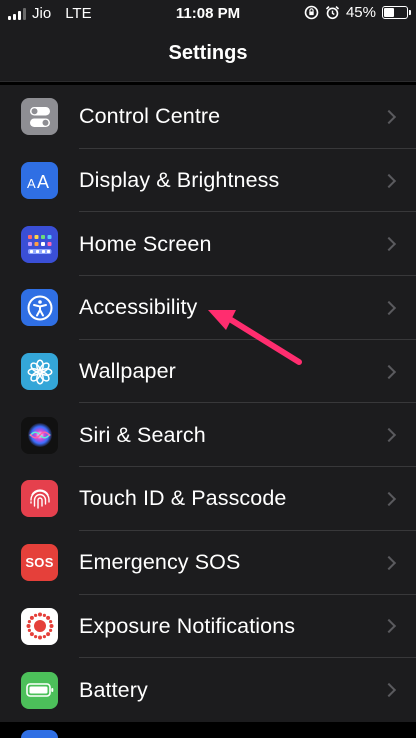 Image resolution: width=416 pixels, height=738 pixels. Describe the element at coordinates (208, 14) in the screenshot. I see `status-bar: Jio LTE 11:08 PM 45%` at that location.